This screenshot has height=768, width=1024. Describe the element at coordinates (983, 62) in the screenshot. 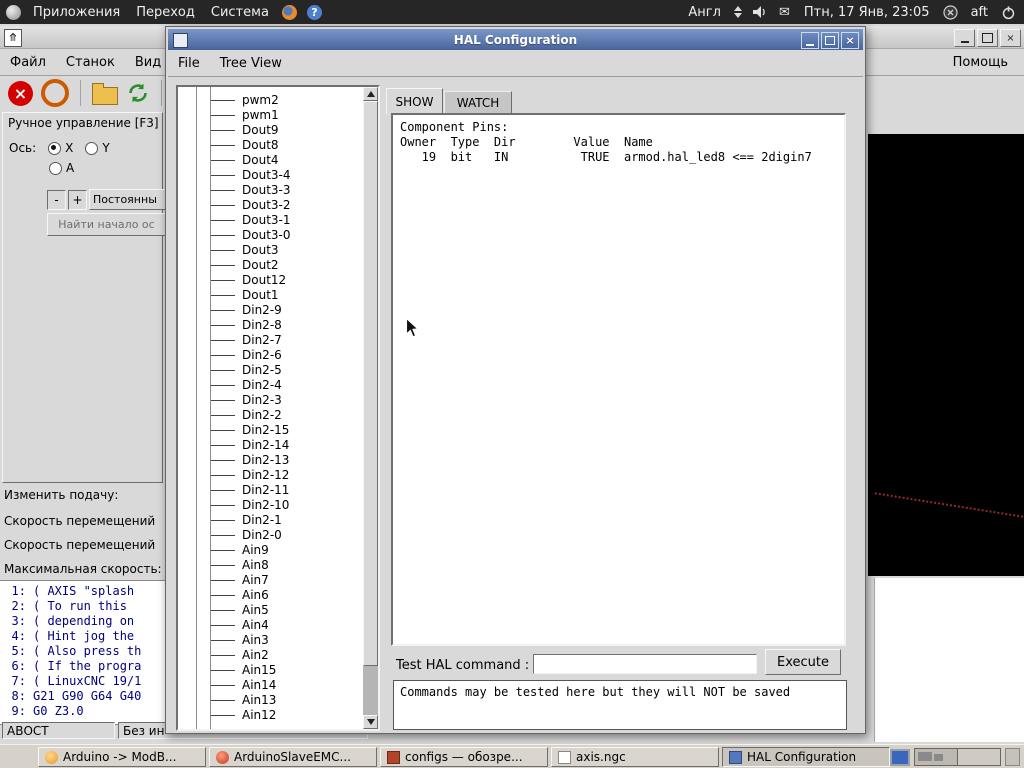

I see `menu-help: Помощь` at that location.